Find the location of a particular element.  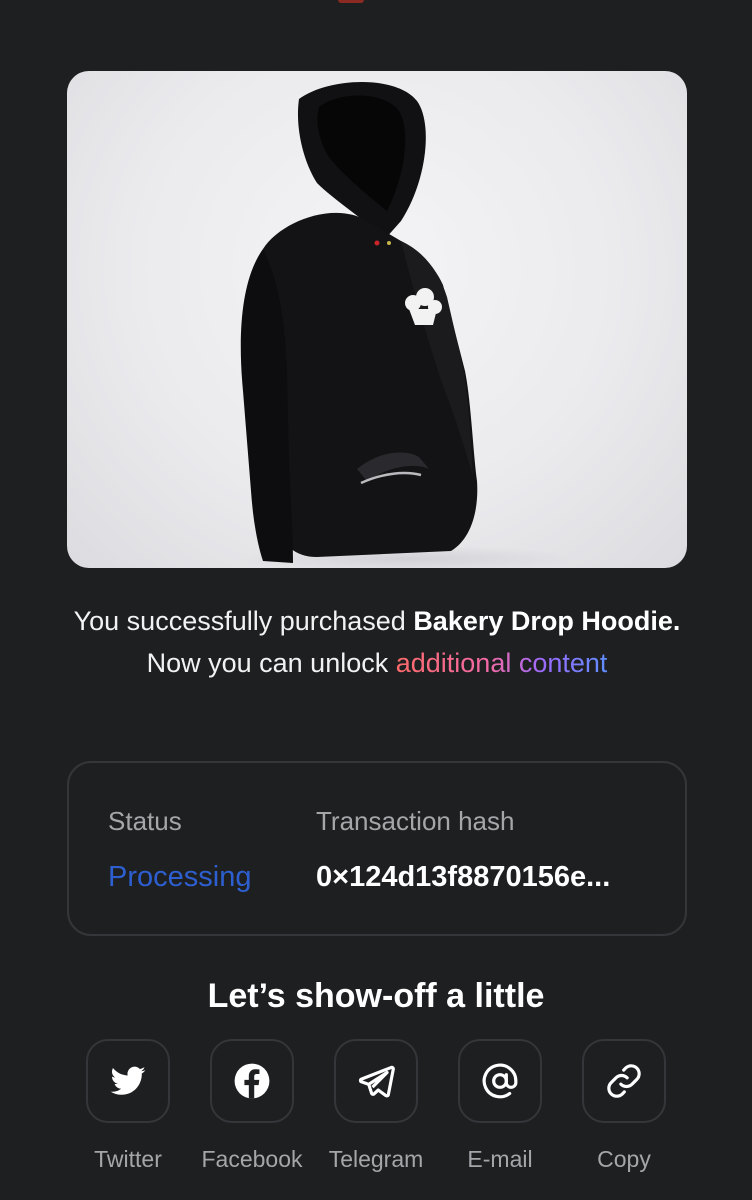

facebook-label: Facebook is located at coordinates (252, 1159).